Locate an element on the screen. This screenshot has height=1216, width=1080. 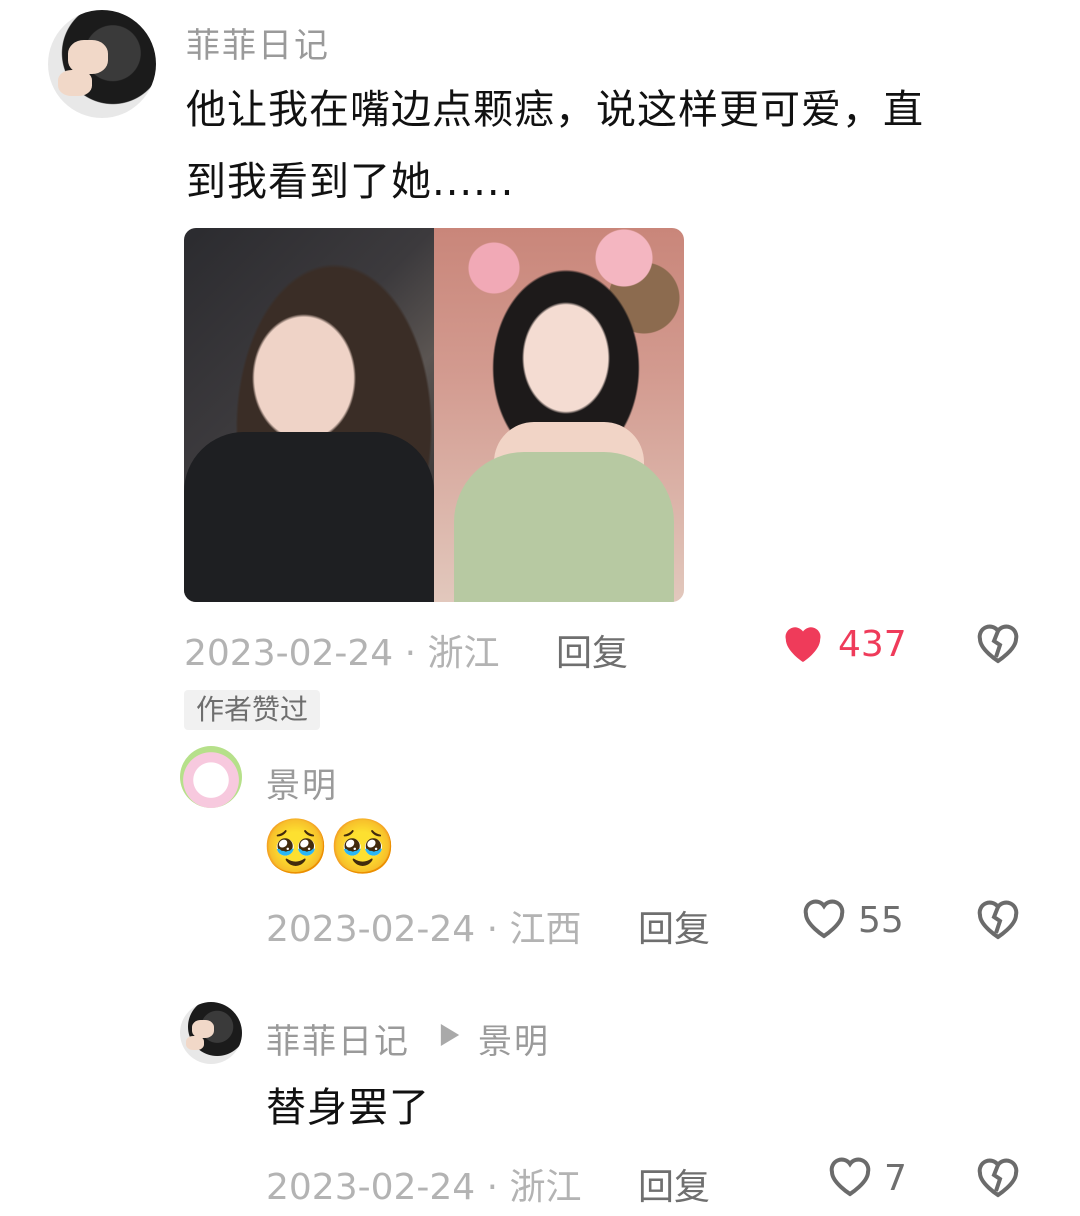
reply-2-date-location: 2023-02-24 · 浙江 is located at coordinates (424, 1187).